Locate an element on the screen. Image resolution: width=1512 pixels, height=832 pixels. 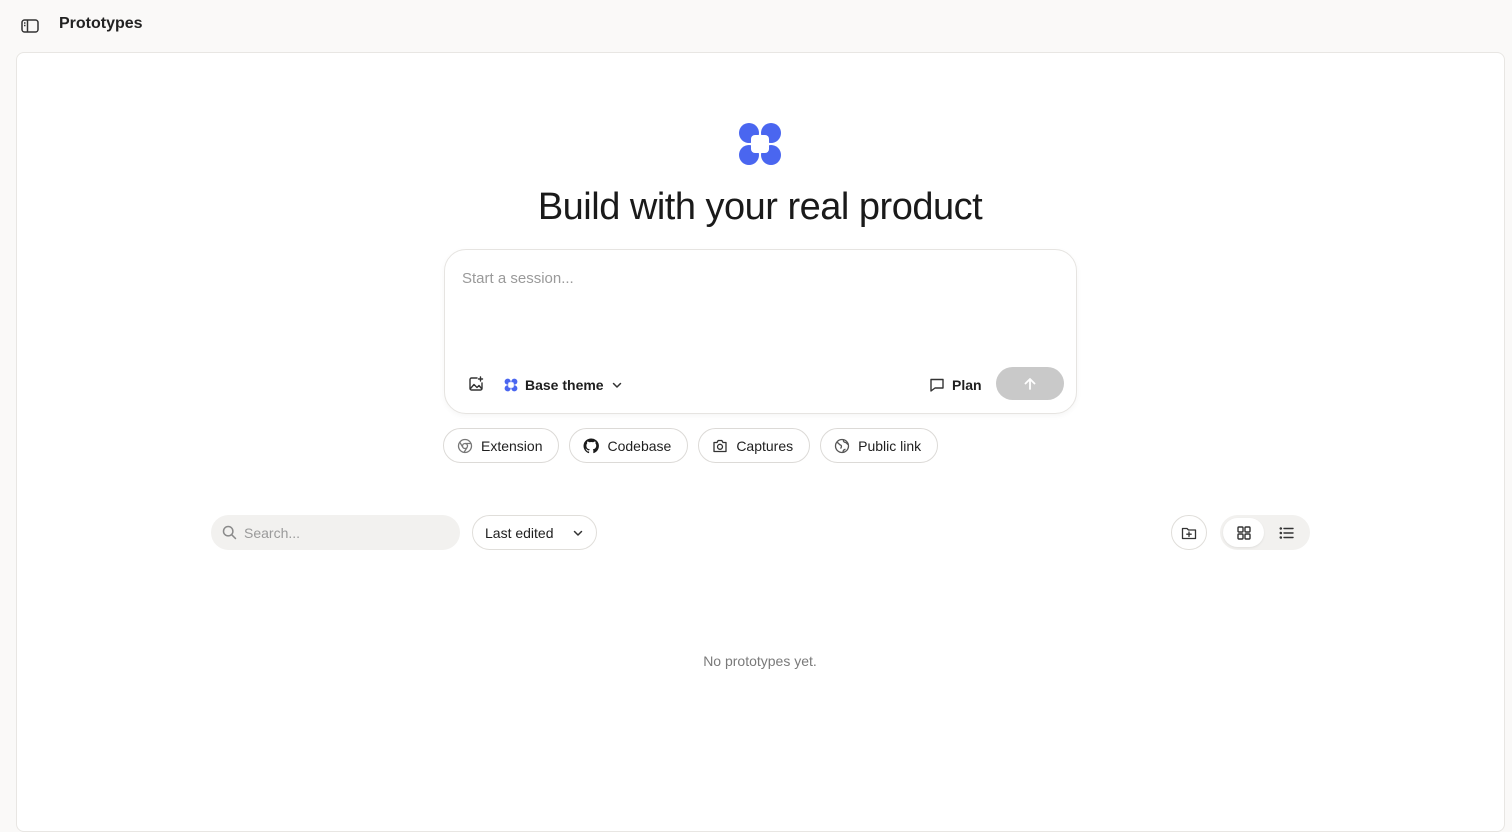
chip-label: Public link is located at coordinates (890, 445).